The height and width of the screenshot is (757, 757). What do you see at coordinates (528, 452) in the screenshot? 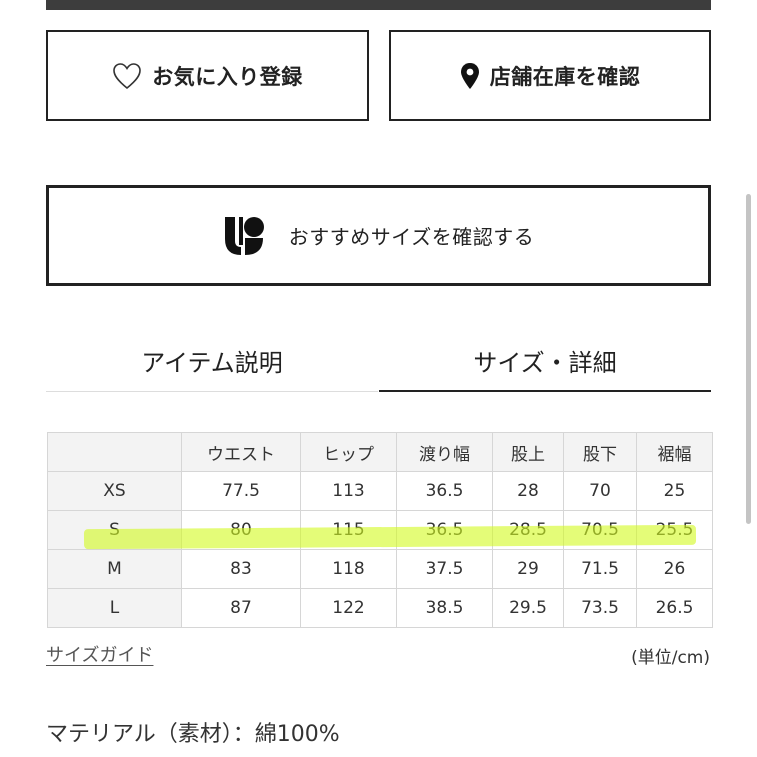
I see `header-cell-rise: 股上` at bounding box center [528, 452].